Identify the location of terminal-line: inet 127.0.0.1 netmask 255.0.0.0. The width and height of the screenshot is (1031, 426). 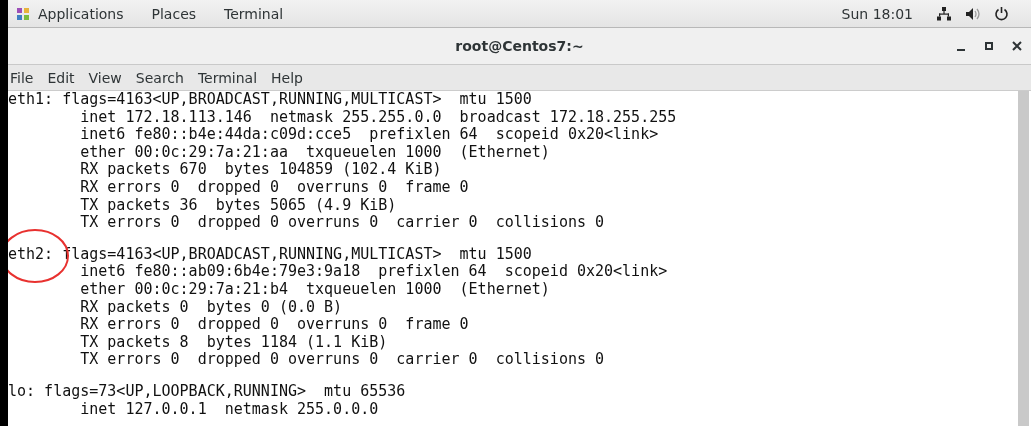
(229, 409).